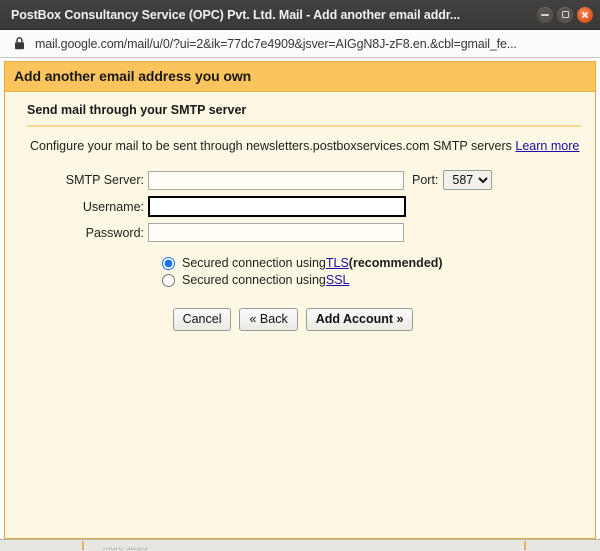  What do you see at coordinates (268, 320) in the screenshot?
I see `back-button: « Back` at bounding box center [268, 320].